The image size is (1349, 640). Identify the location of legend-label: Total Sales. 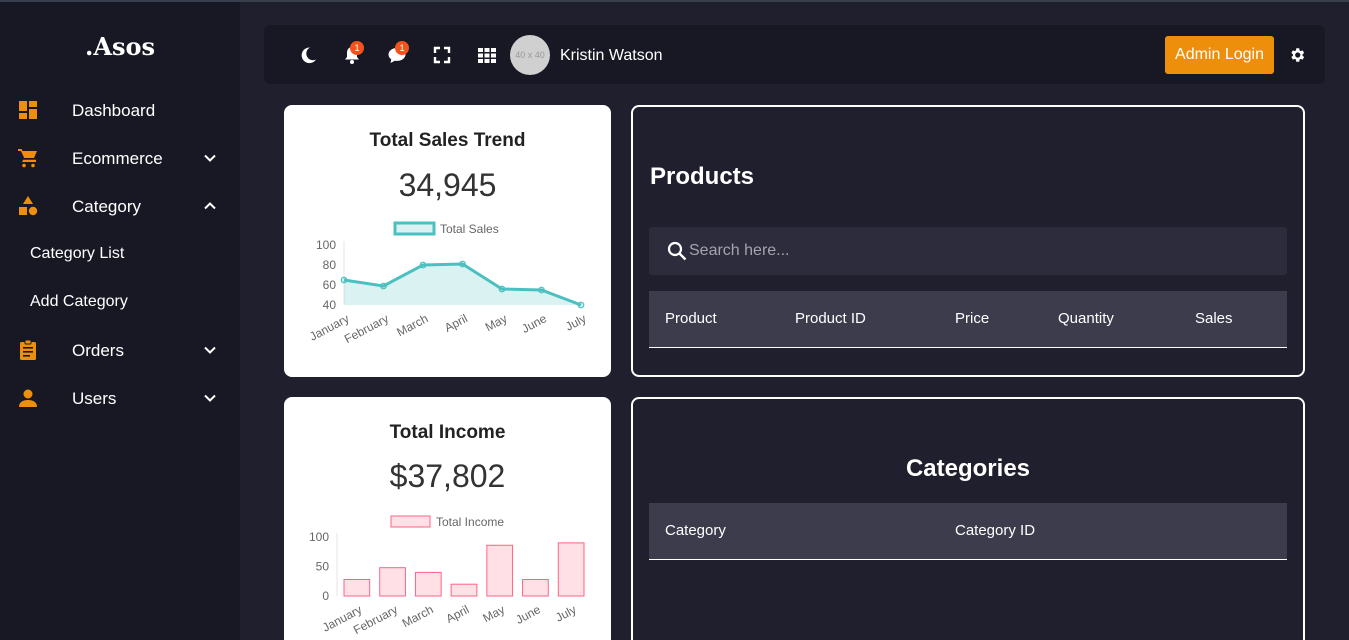
(469, 229).